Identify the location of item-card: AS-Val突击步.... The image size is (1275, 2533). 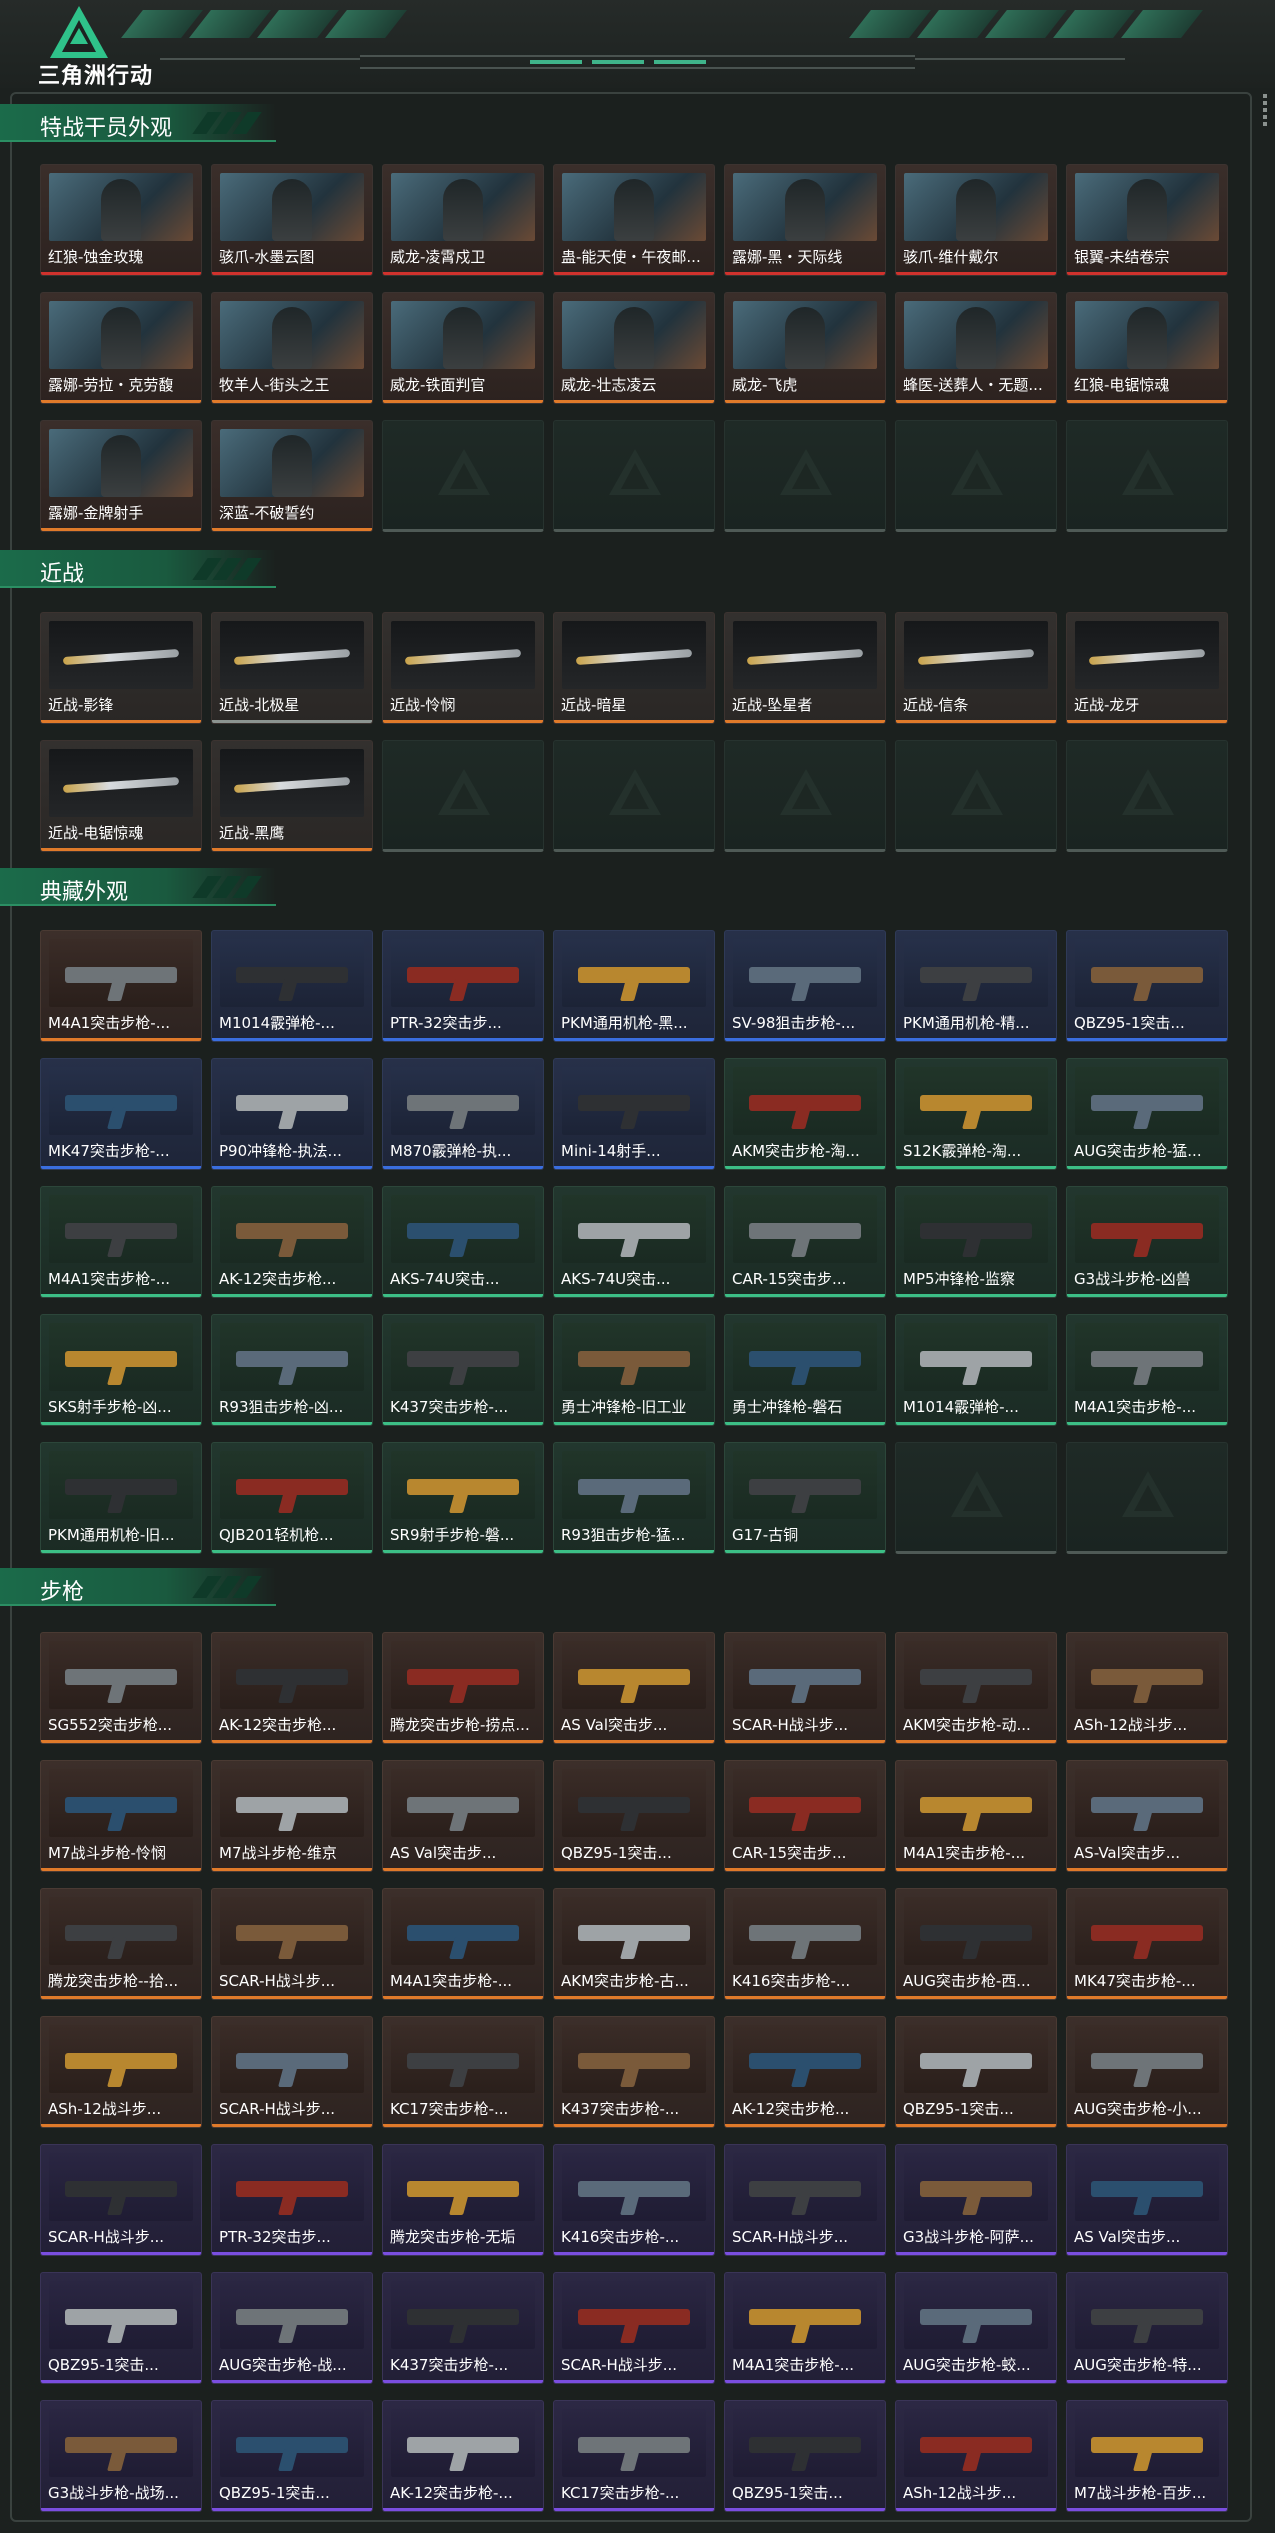
(1147, 1816).